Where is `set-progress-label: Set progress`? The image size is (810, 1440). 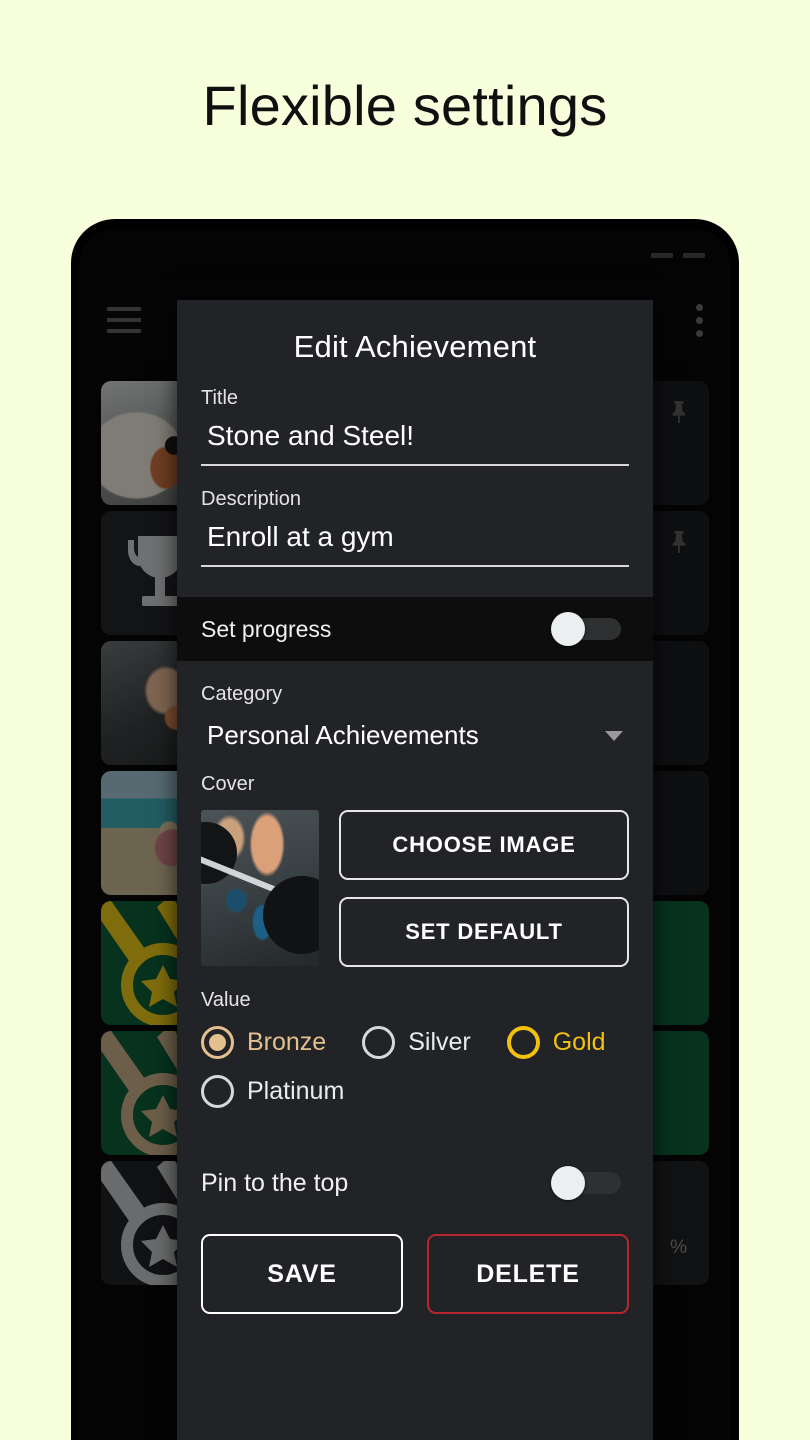 set-progress-label: Set progress is located at coordinates (266, 628).